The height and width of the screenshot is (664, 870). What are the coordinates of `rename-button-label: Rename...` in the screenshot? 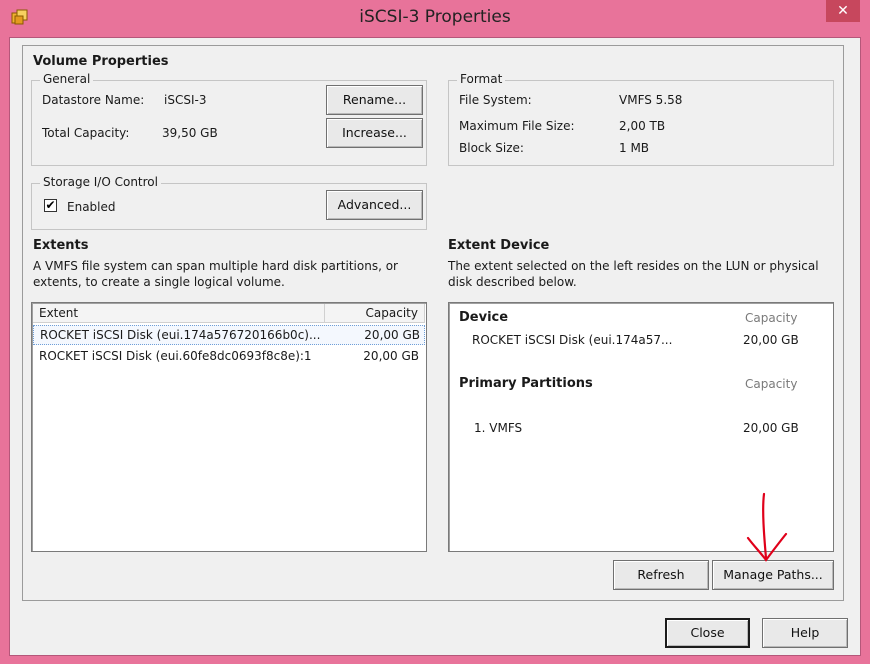 It's located at (374, 99).